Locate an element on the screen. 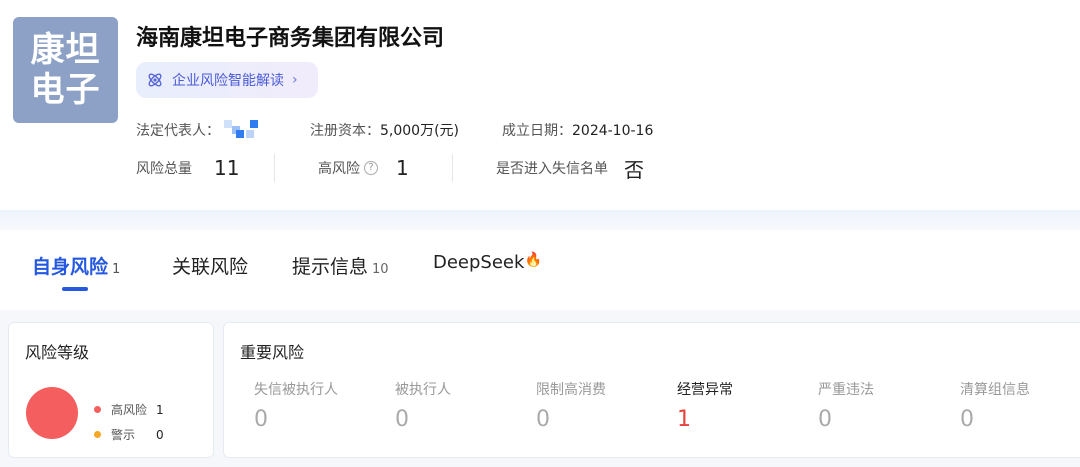 Image resolution: width=1080 pixels, height=467 pixels. legend-label: 高风险 is located at coordinates (129, 410).